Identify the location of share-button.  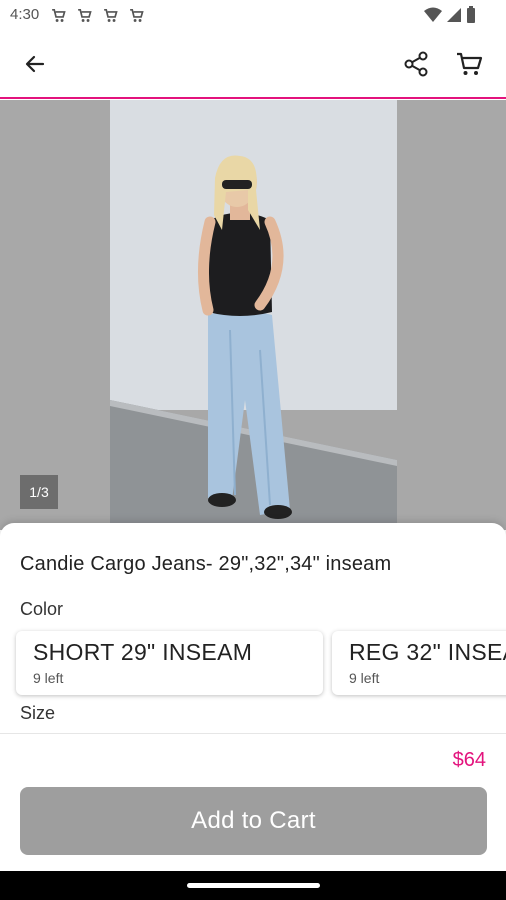
(416, 64).